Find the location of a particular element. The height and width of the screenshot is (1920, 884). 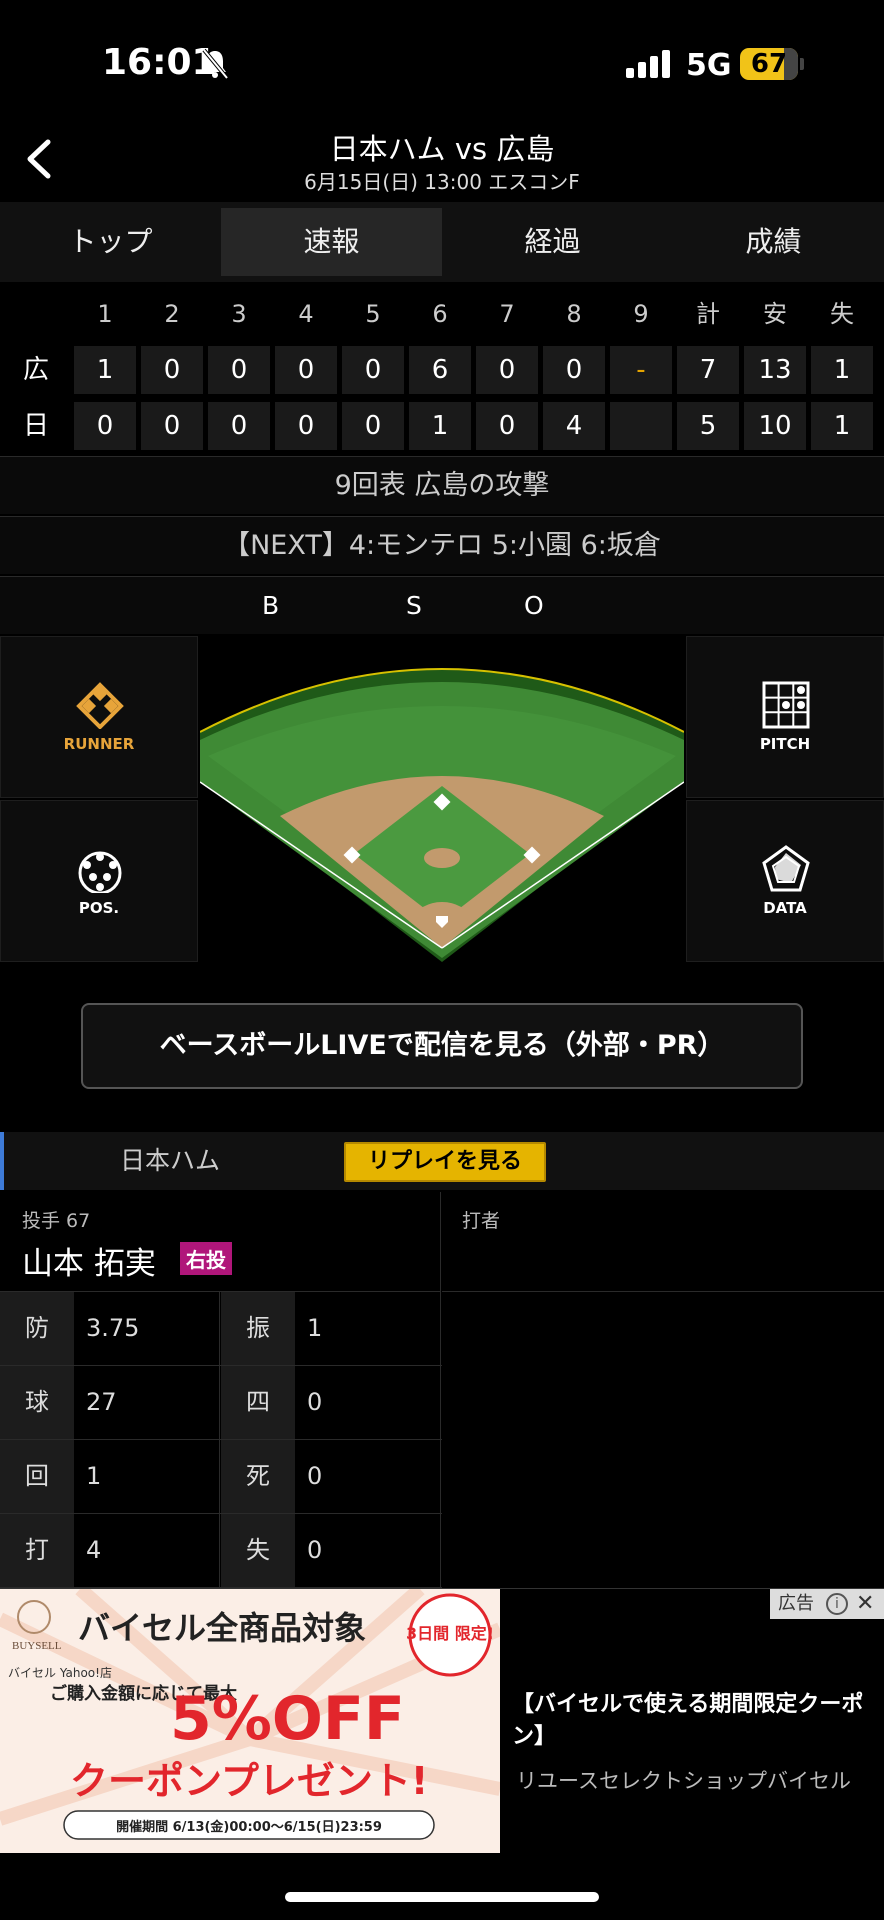

data-label: DATA is located at coordinates (785, 908).